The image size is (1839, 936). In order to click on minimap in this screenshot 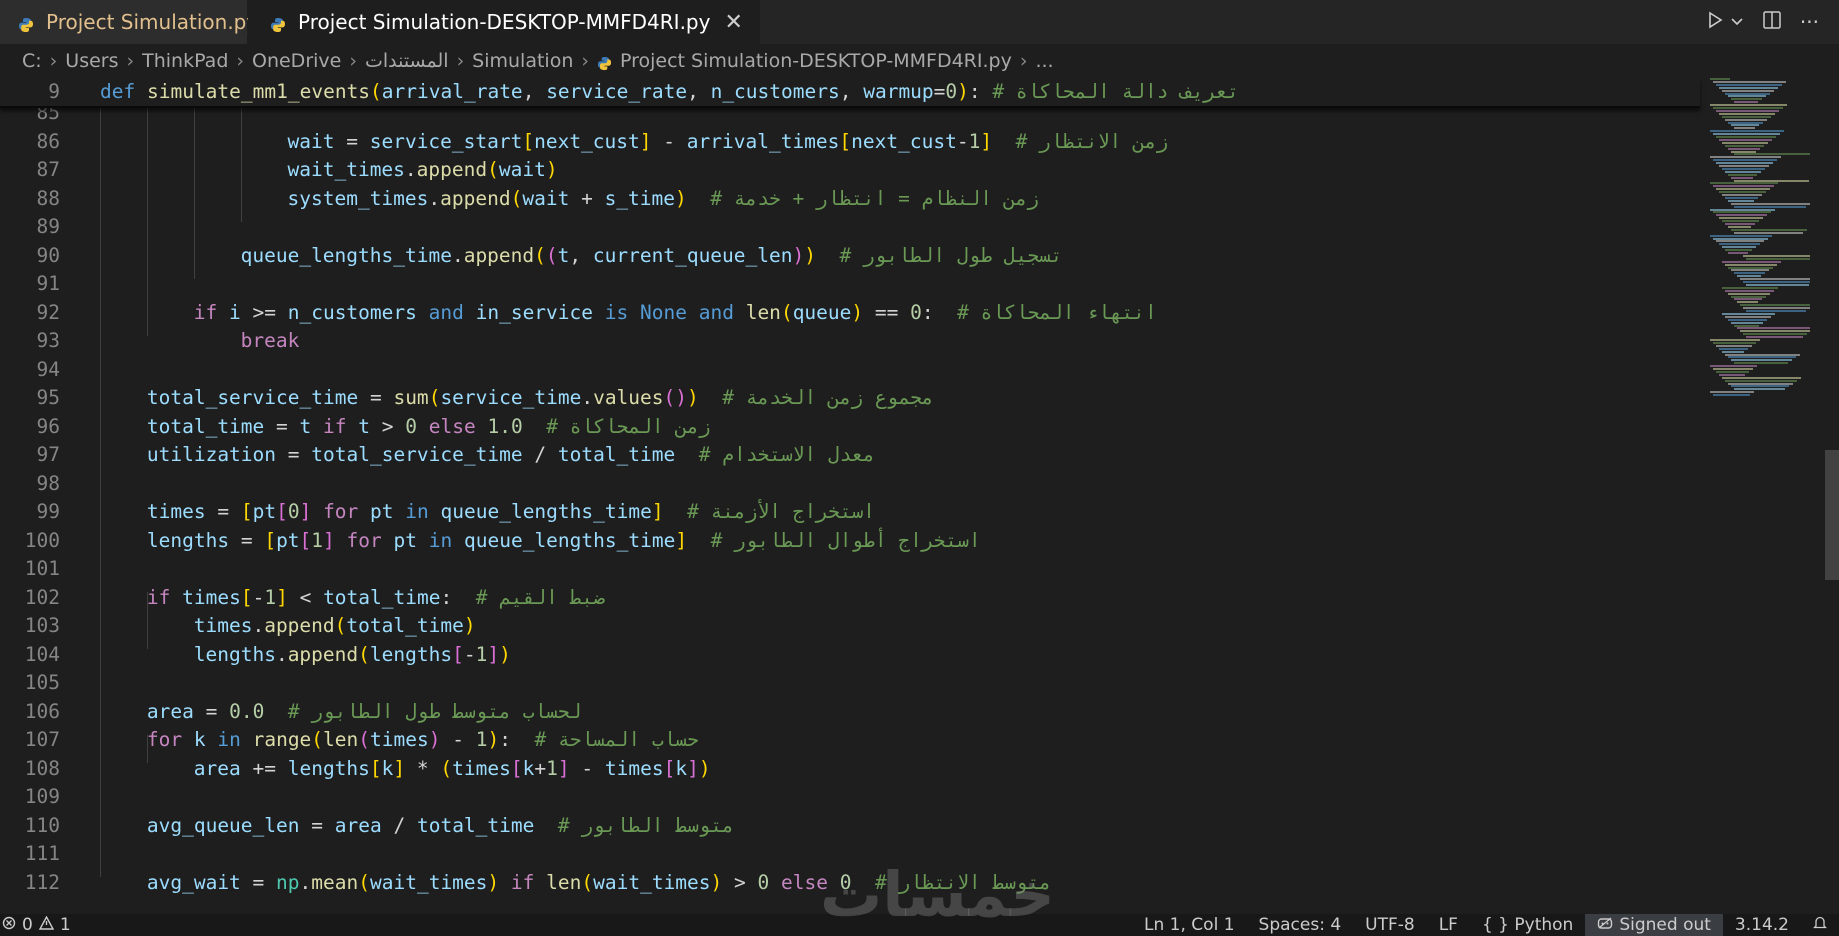, I will do `click(1765, 238)`.